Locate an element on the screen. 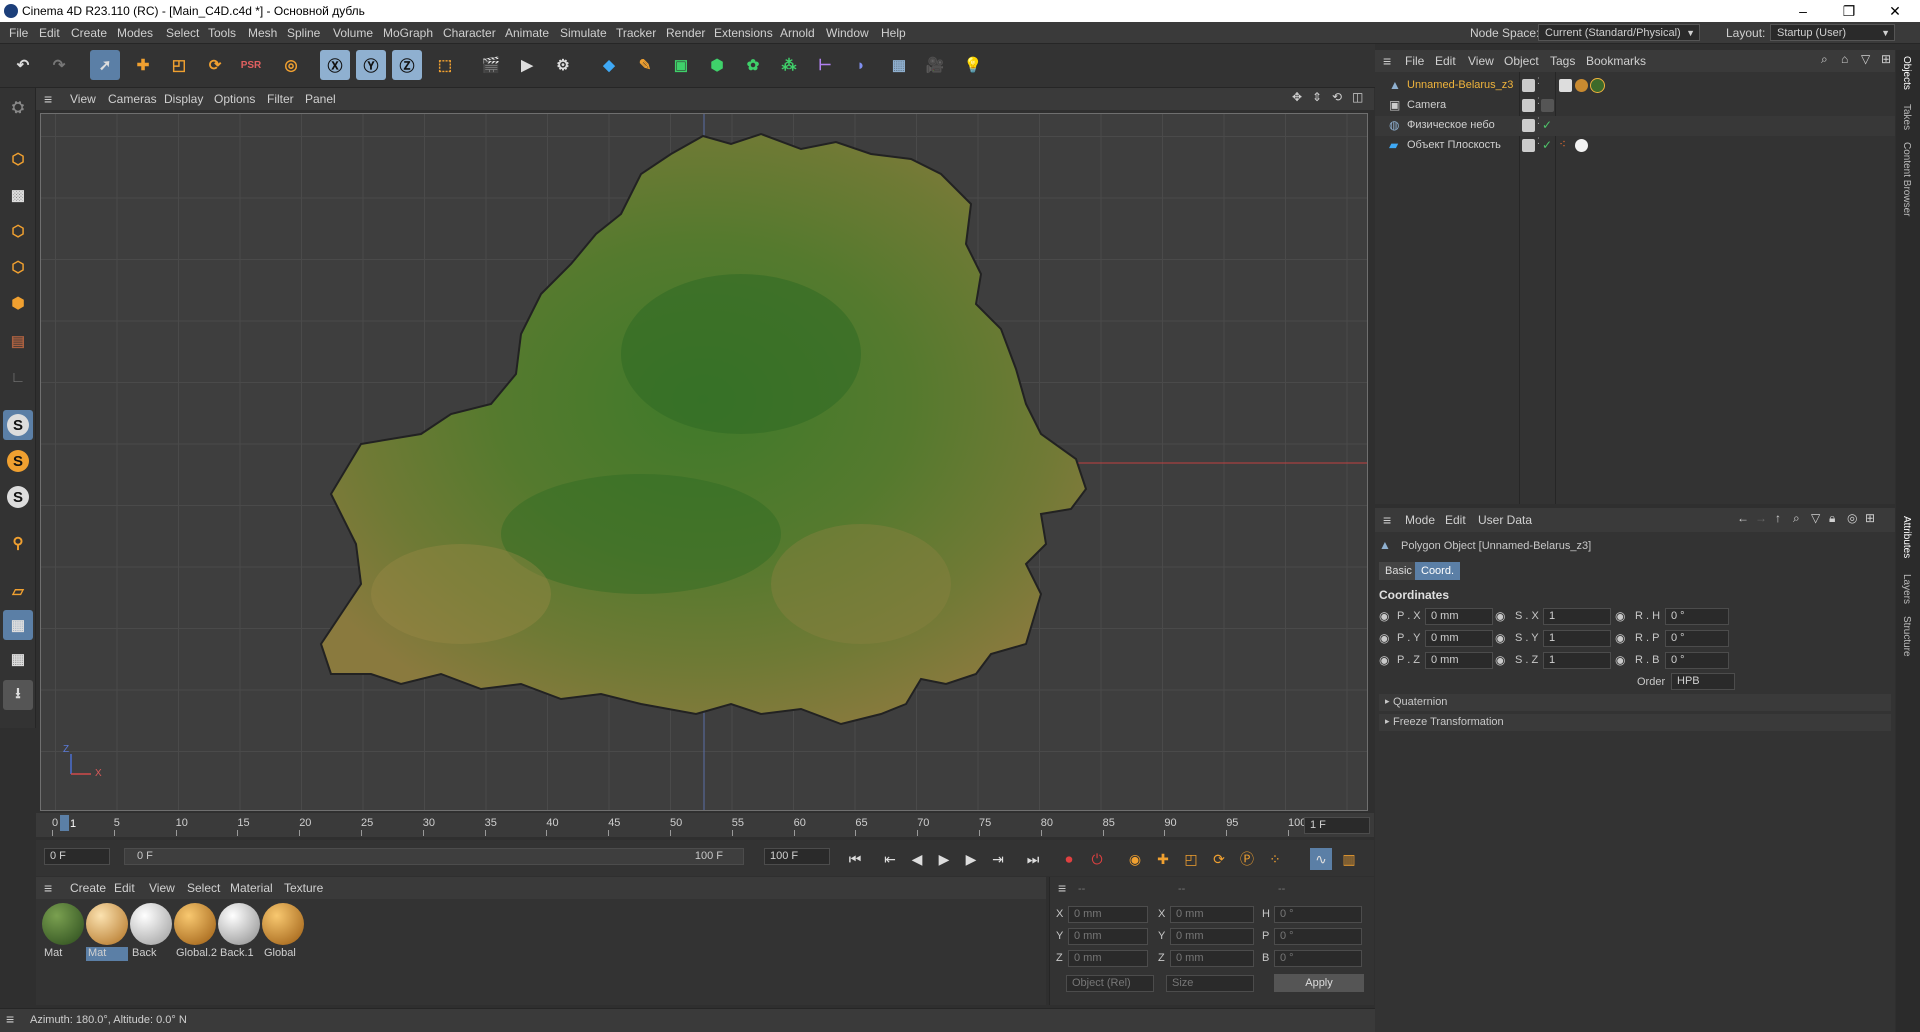  object-row: ▲ Unnamed-Belarus_z3 ⁚ is located at coordinates (1635, 86).